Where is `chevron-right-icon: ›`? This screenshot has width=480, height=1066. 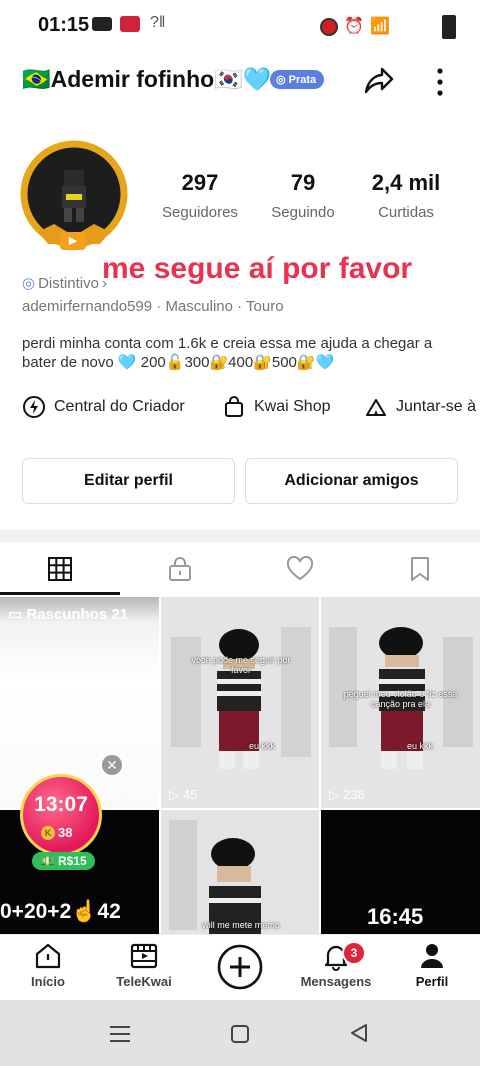
chevron-right-icon: › is located at coordinates (104, 283).